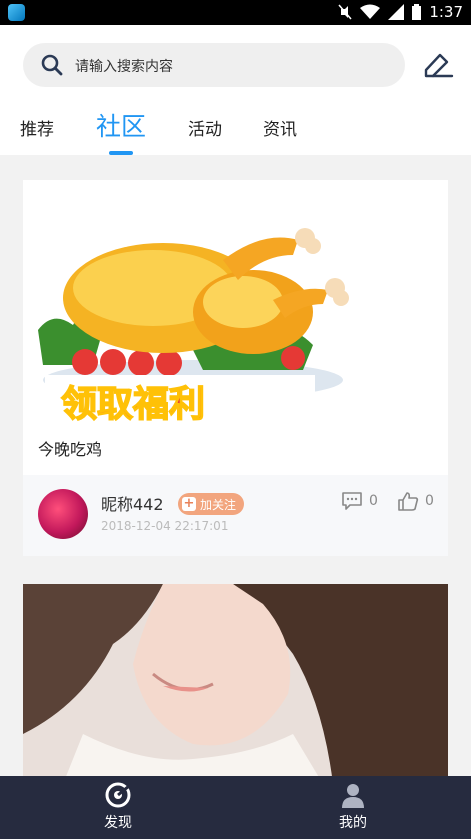  What do you see at coordinates (373, 501) in the screenshot?
I see `comment-count: 0` at bounding box center [373, 501].